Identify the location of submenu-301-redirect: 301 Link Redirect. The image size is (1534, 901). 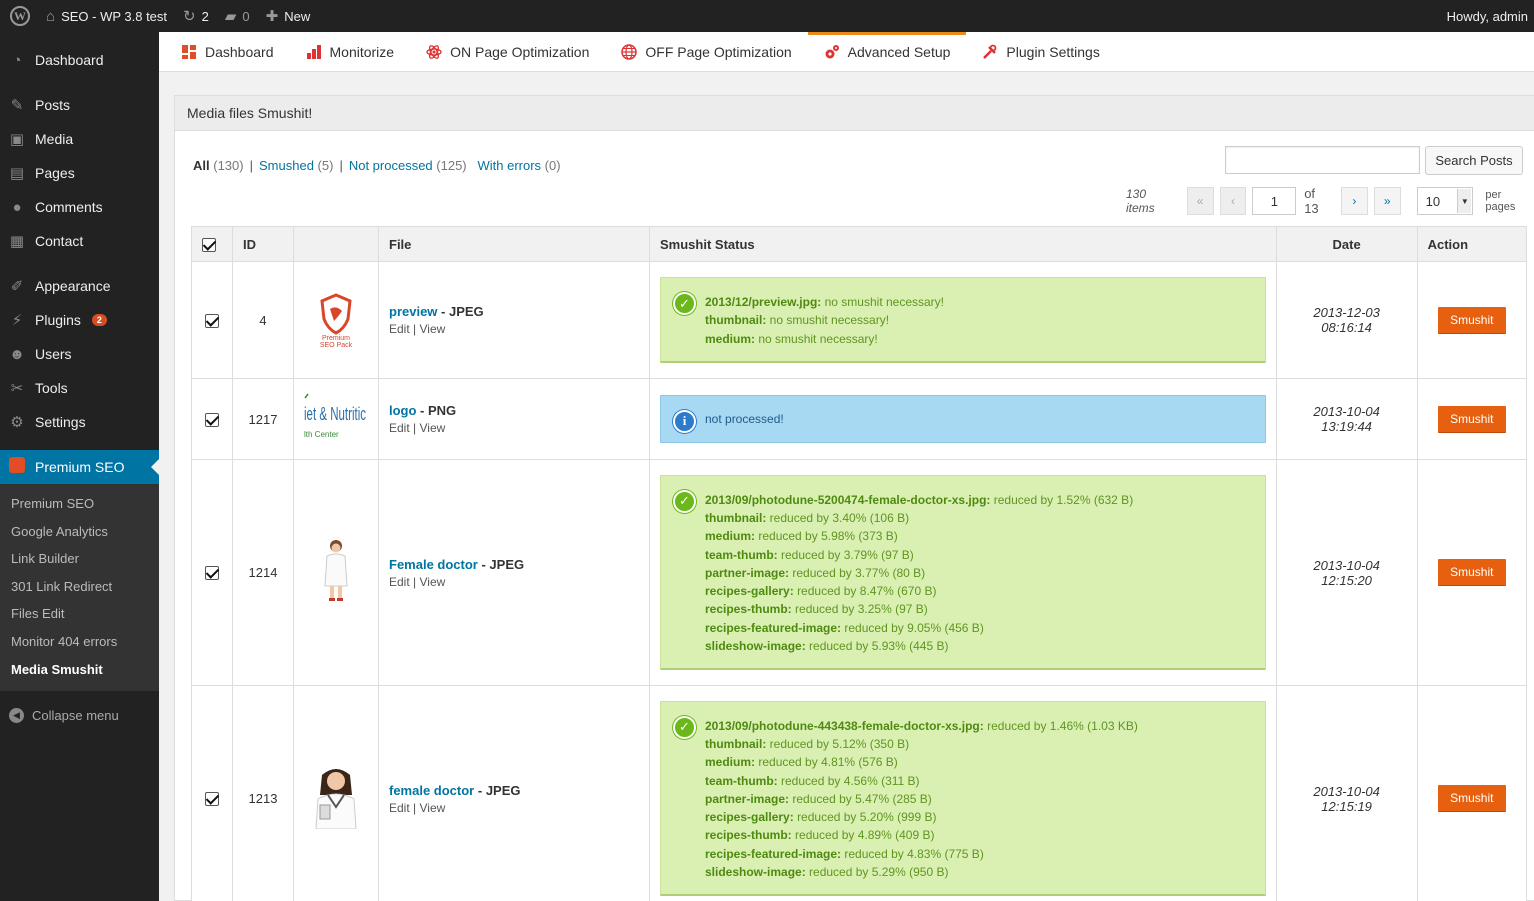
(79, 587).